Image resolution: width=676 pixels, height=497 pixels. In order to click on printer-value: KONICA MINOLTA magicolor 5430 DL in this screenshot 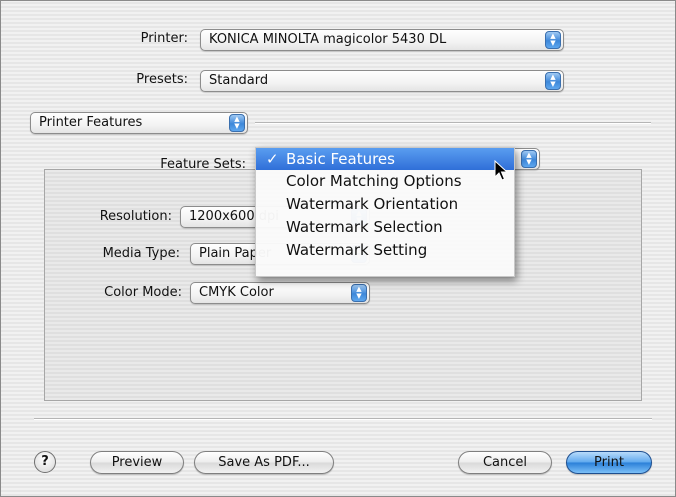, I will do `click(328, 39)`.